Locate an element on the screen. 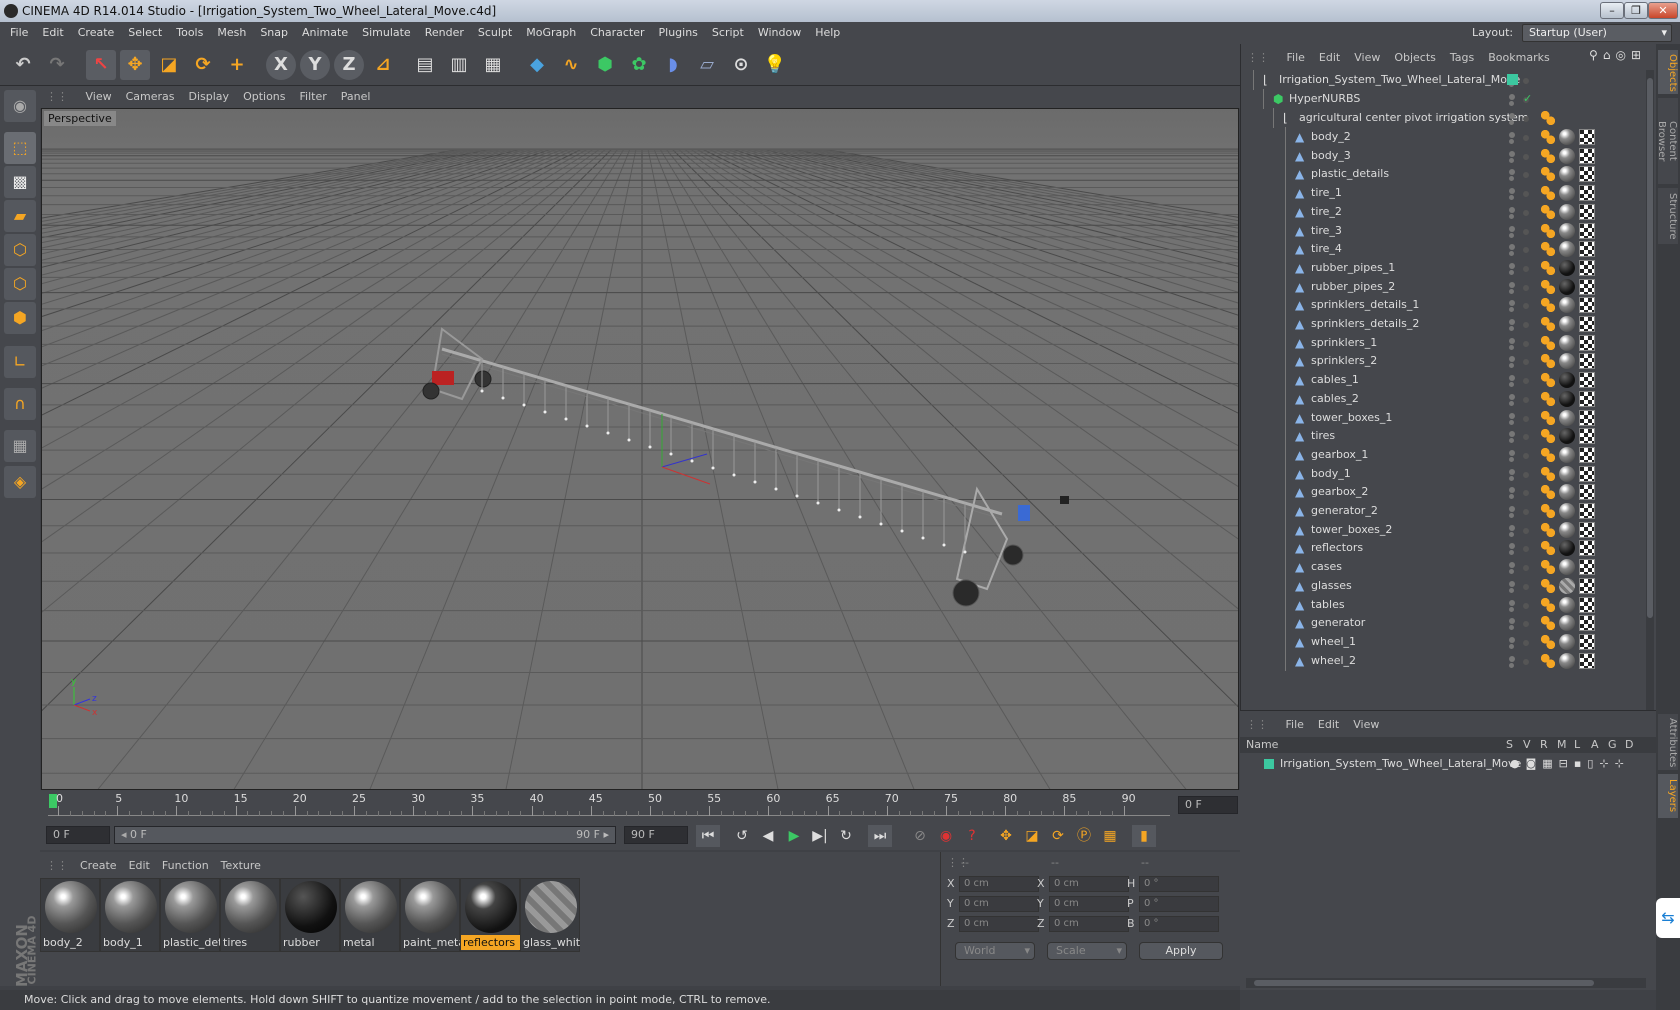 The width and height of the screenshot is (1680, 1010). layer-color-swatch is located at coordinates (1512, 79).